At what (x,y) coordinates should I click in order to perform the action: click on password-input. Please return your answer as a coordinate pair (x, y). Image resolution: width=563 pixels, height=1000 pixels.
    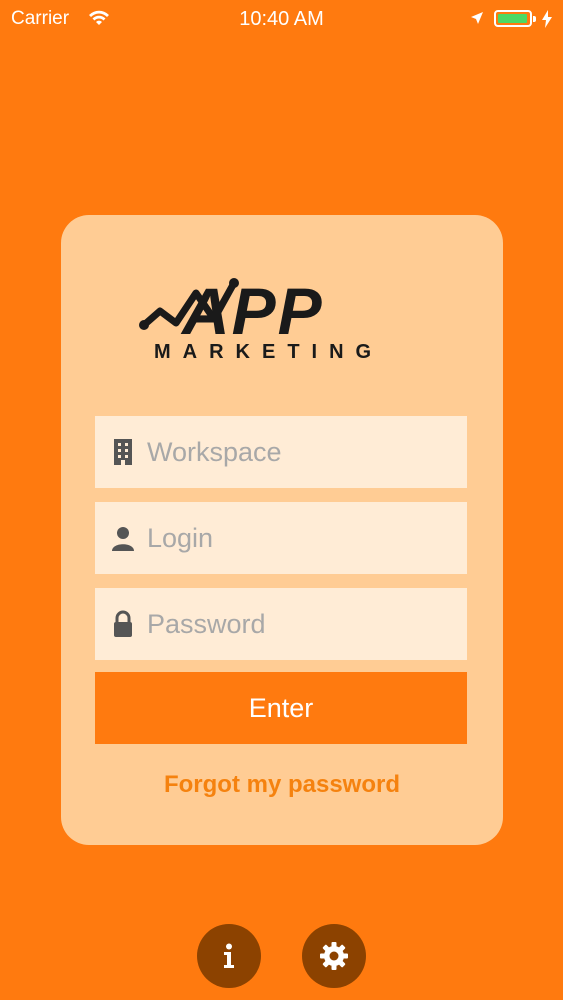
    Looking at the image, I should click on (302, 624).